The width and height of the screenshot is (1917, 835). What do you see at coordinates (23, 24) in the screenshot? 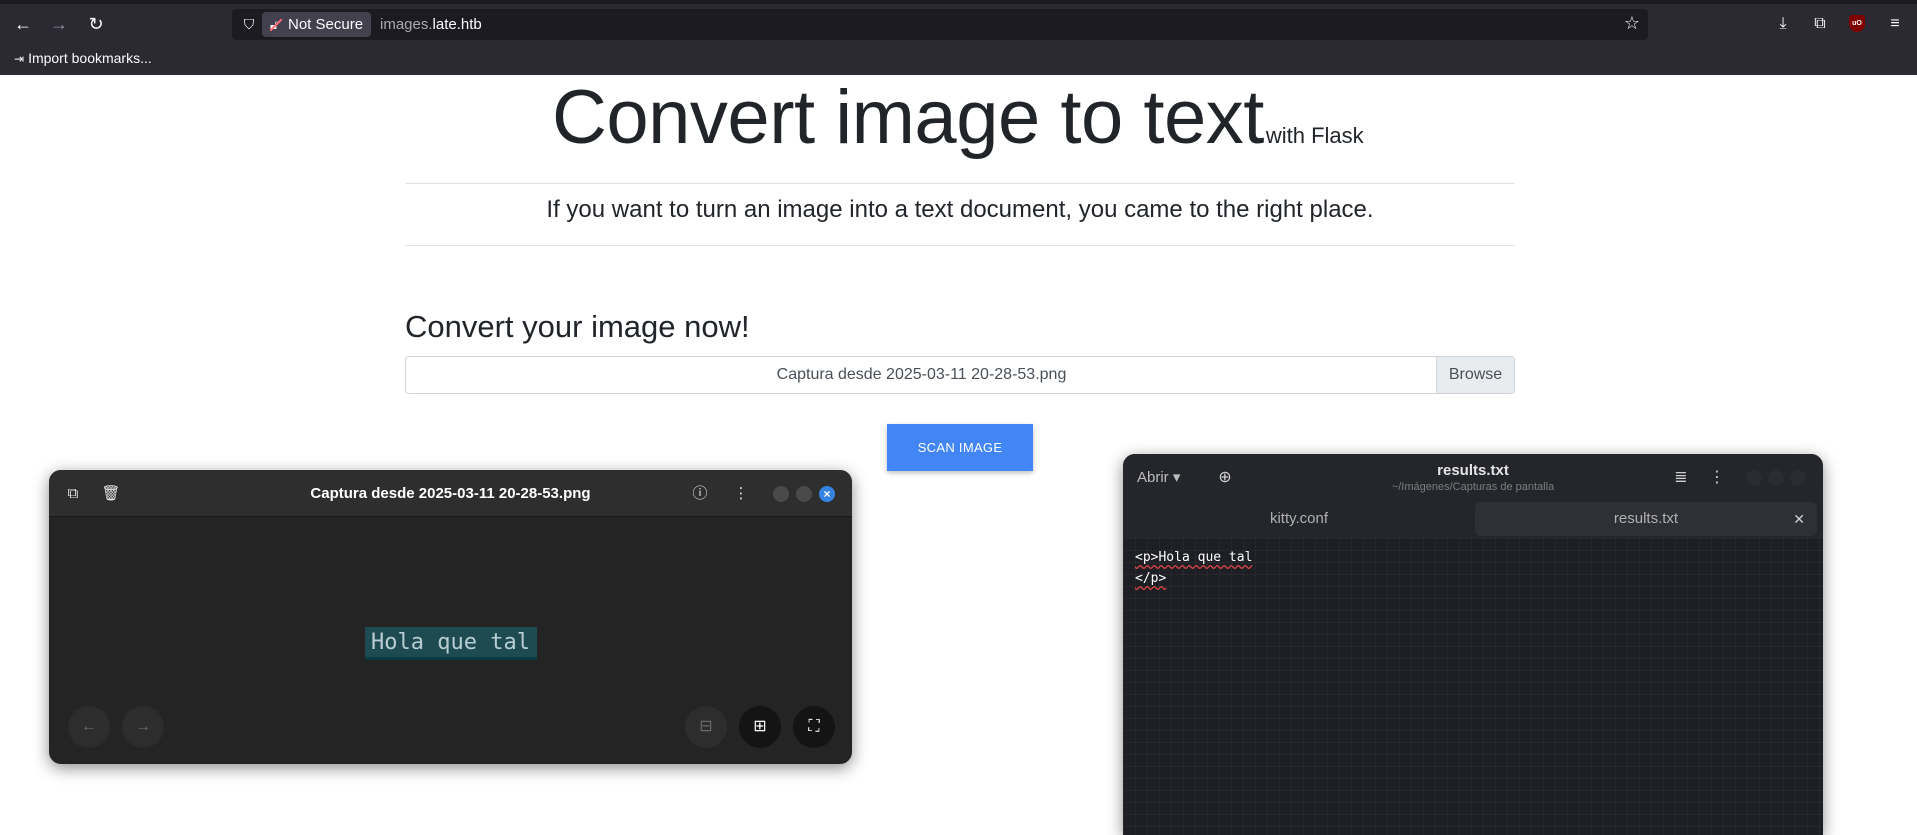
I see `back-arrow-icon: ←` at bounding box center [23, 24].